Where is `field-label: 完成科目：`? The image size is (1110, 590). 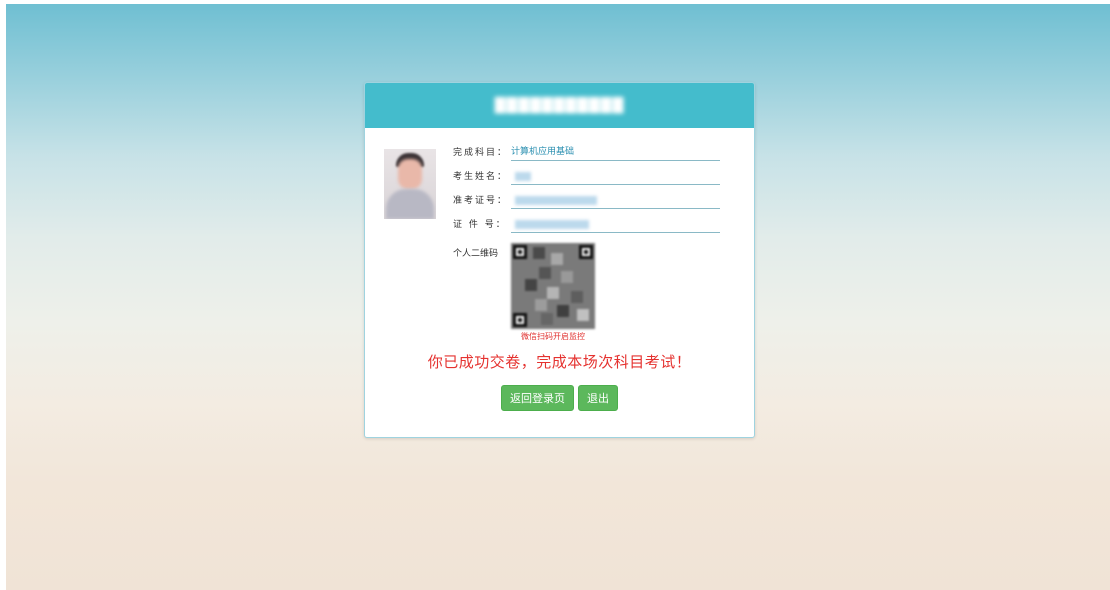
field-label: 完成科目： is located at coordinates (481, 153).